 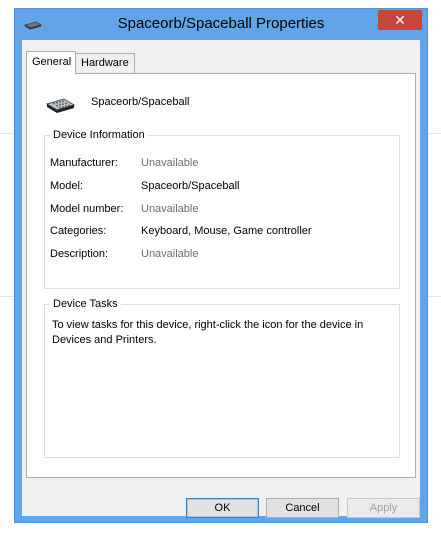 I want to click on title-bar: Spaceorb/Spaceball Properties ✕, so click(x=221, y=24).